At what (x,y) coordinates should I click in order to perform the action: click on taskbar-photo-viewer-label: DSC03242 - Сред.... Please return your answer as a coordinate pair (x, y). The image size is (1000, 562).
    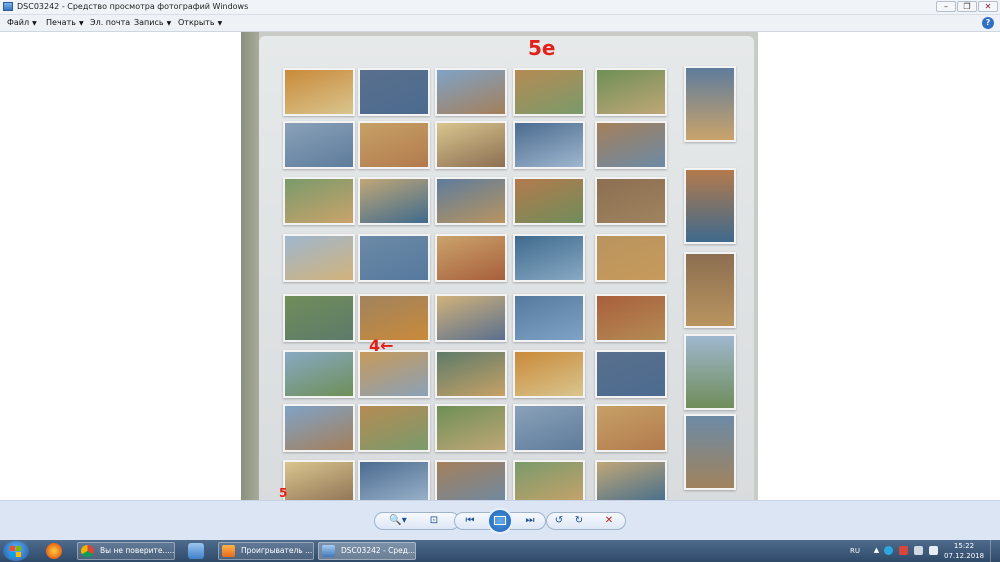
    Looking at the image, I should click on (378, 550).